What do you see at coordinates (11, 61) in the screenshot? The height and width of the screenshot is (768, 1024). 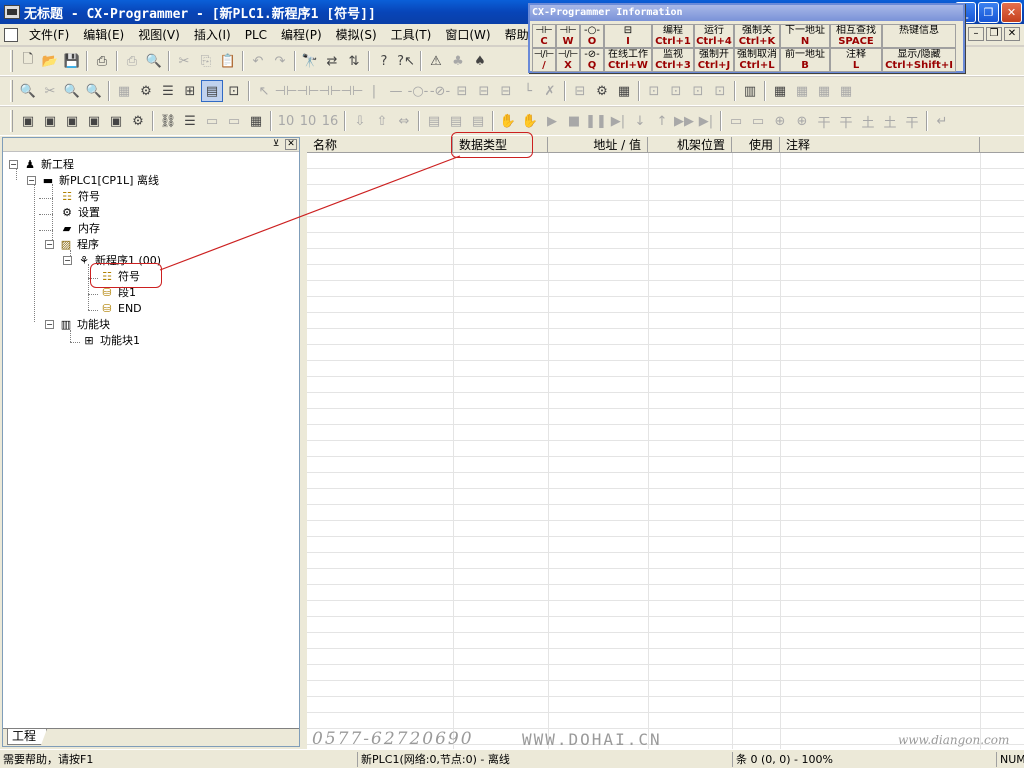 I see `toolbar-grip` at bounding box center [11, 61].